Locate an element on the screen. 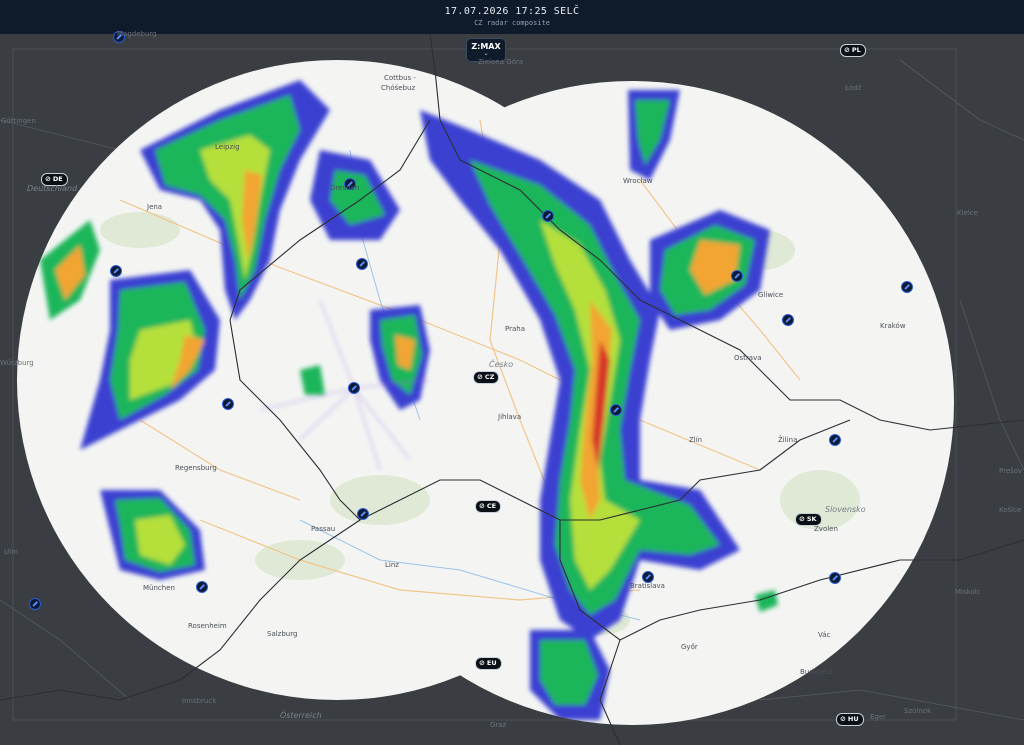 The image size is (1024, 745). badge-ce: ⊘ CE is located at coordinates (488, 506).